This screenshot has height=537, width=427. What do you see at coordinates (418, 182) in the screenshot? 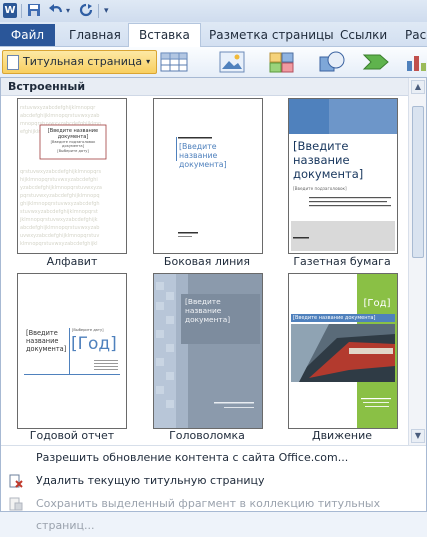
I see `scroll-thumb` at bounding box center [418, 182].